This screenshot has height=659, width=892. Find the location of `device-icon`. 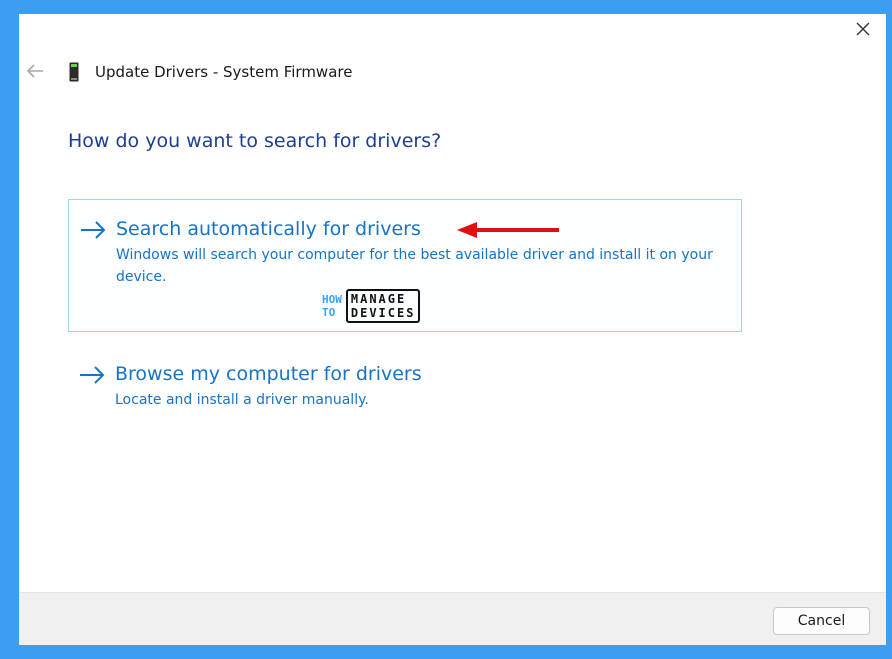

device-icon is located at coordinates (74, 72).